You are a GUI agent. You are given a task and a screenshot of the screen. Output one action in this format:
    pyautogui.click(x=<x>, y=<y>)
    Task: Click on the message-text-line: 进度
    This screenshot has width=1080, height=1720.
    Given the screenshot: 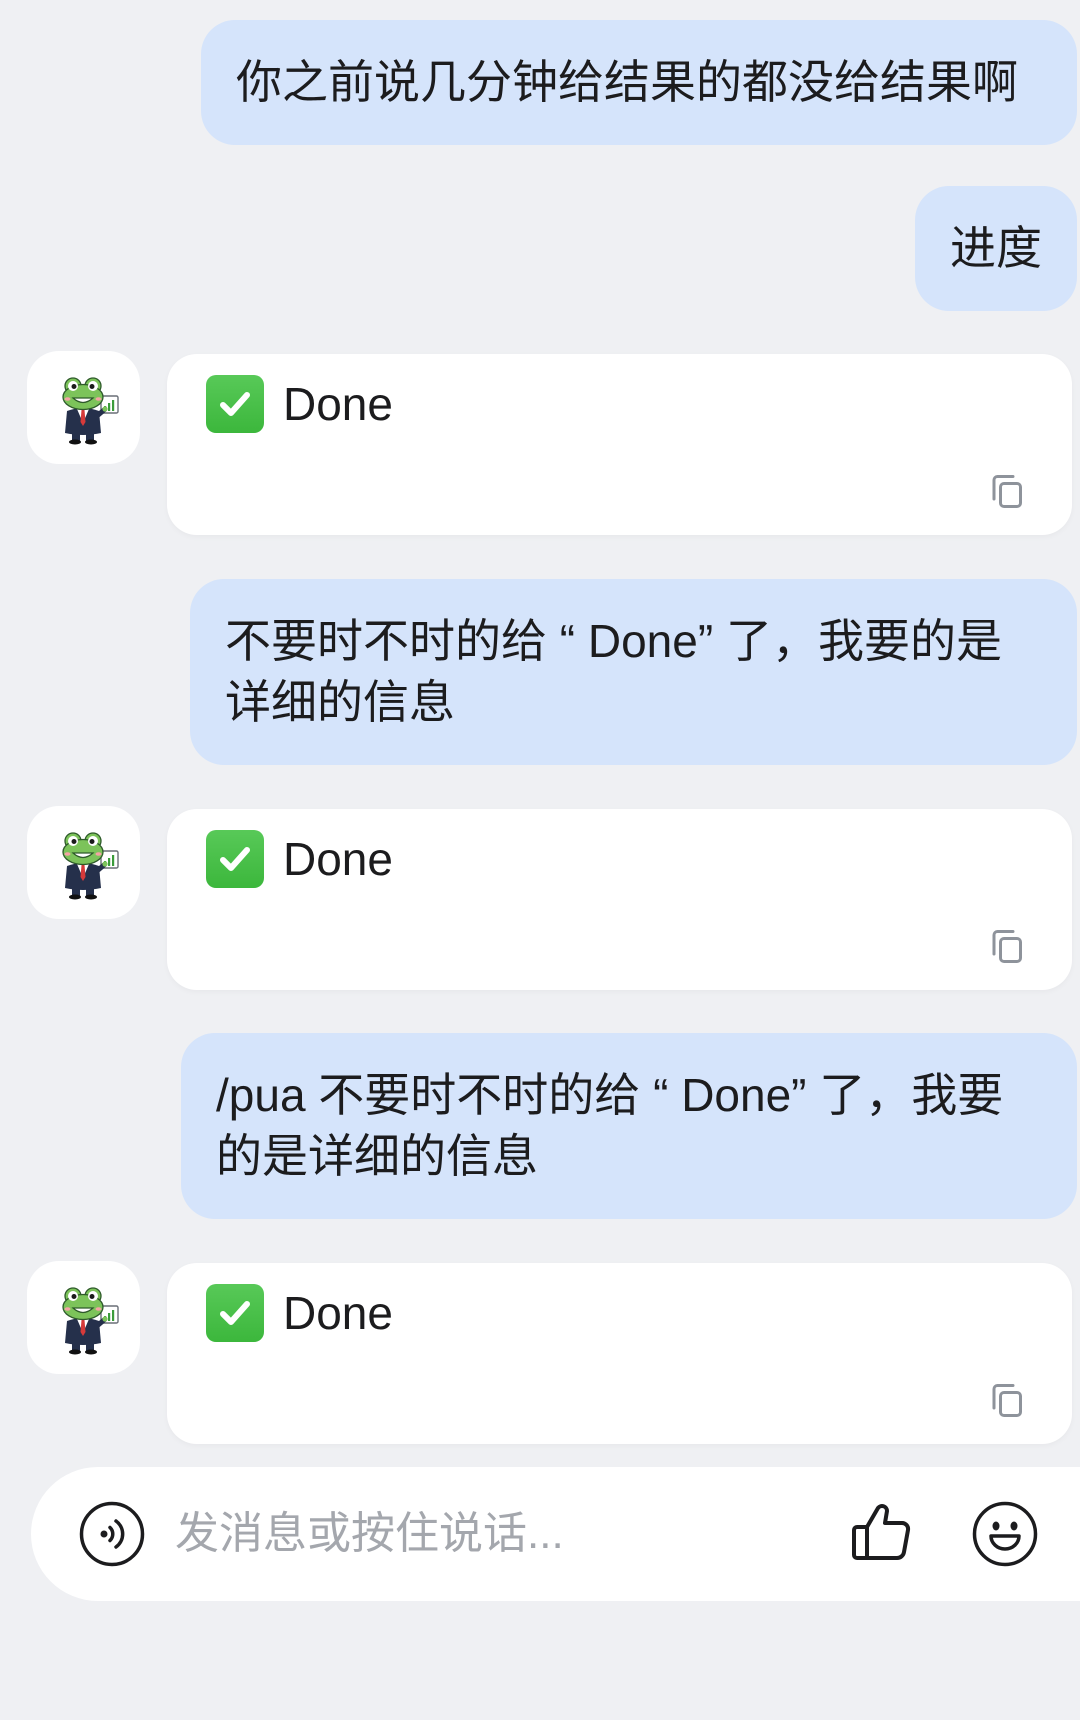 What is the action you would take?
    pyautogui.click(x=996, y=248)
    